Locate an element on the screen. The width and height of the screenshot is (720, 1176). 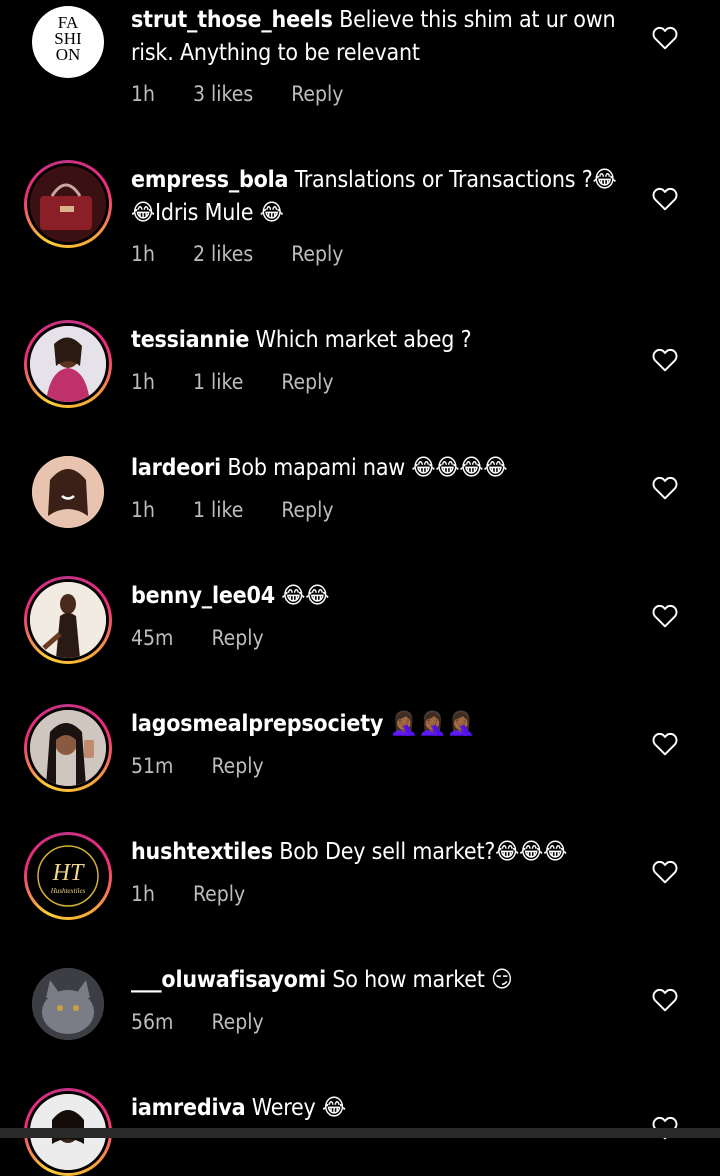
comment-body: Bob Dey sell market?😂😂😂 is located at coordinates (423, 852).